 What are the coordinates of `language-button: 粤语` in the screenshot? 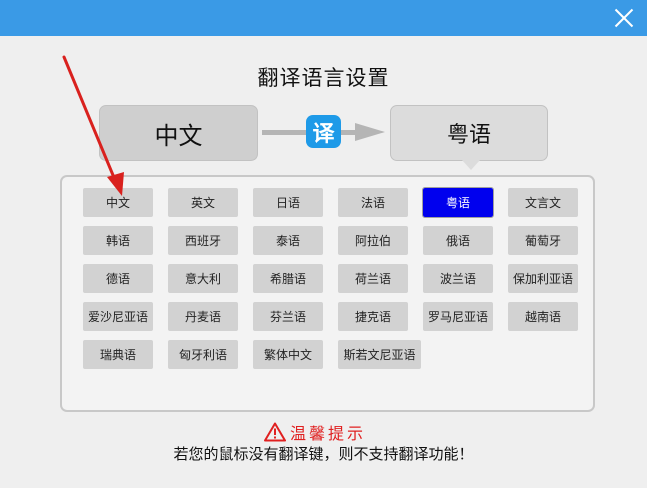 It's located at (458, 202).